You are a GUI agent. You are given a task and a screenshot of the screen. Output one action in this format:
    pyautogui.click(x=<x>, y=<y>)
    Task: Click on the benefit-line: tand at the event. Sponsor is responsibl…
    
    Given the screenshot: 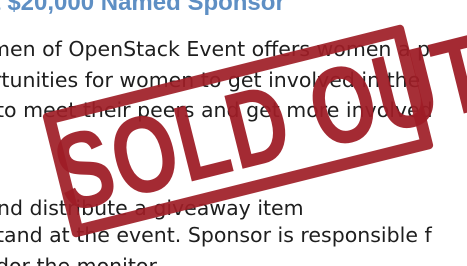 What is the action you would take?
    pyautogui.click(x=216, y=235)
    